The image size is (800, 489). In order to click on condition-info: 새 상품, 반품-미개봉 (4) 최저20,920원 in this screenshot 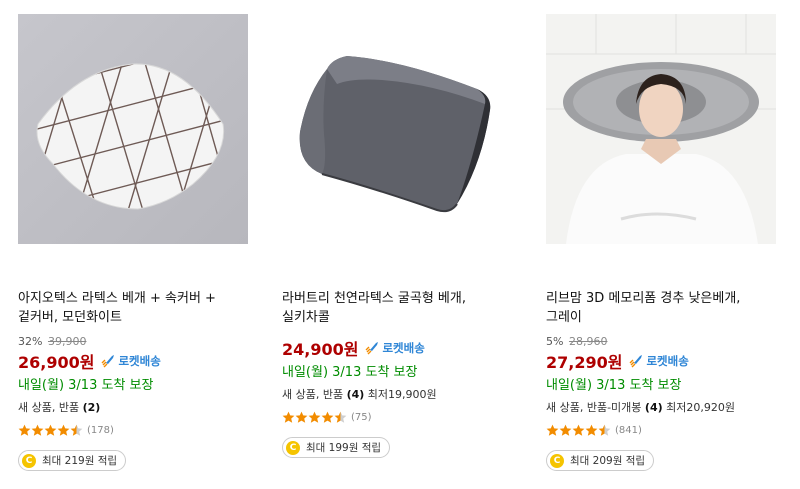, I will do `click(661, 408)`.